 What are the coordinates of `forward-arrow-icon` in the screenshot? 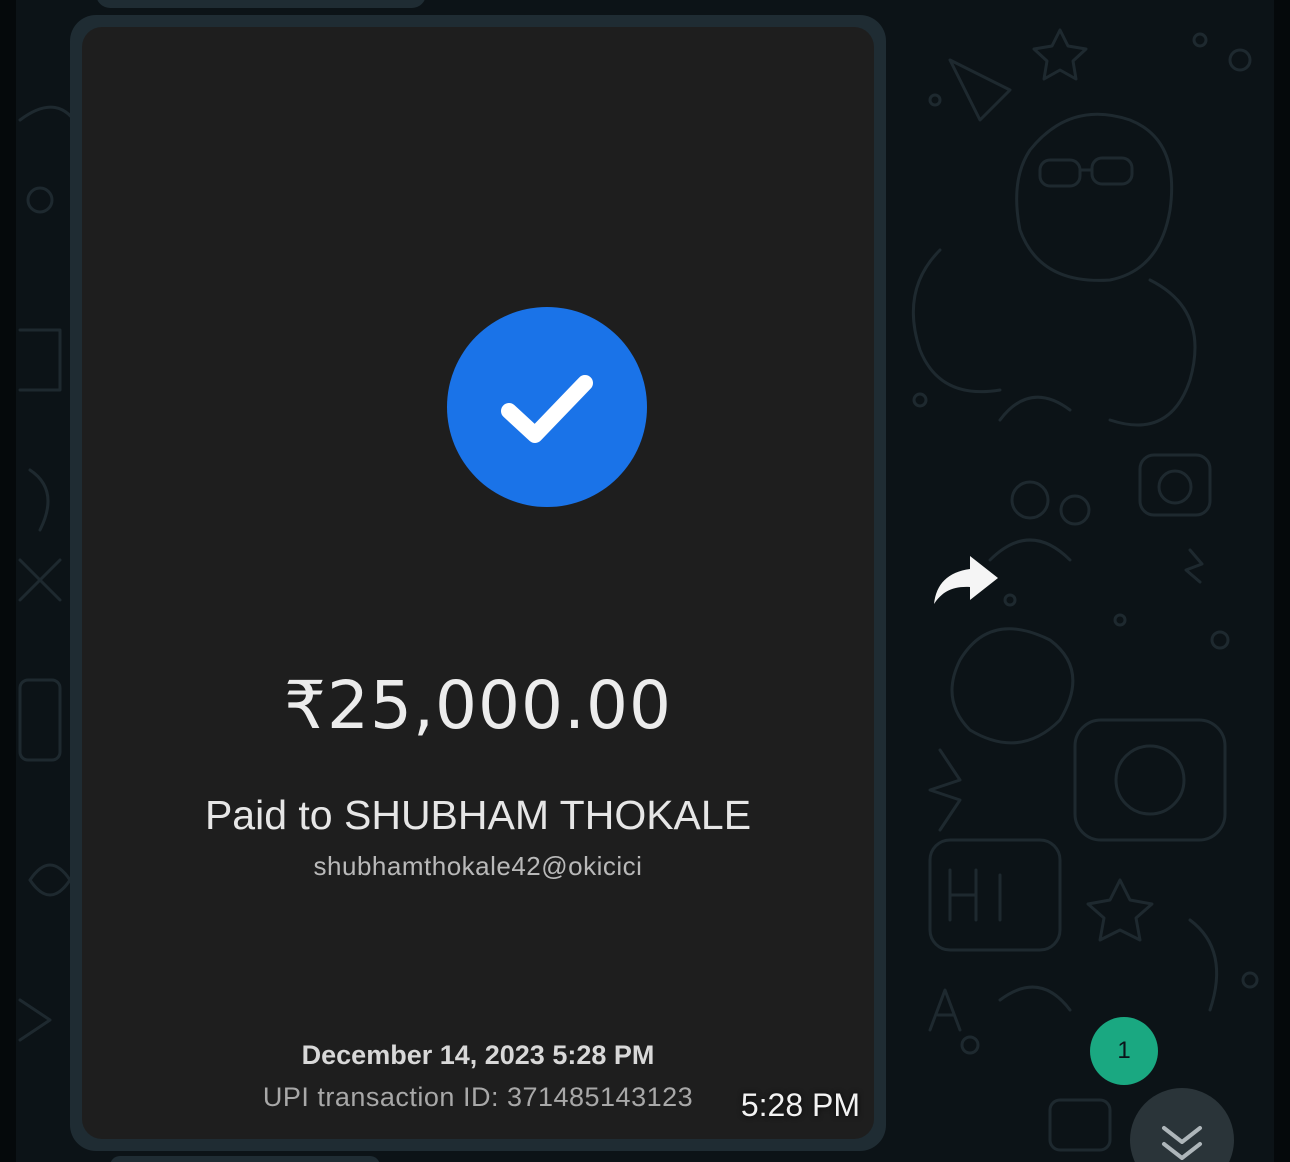 It's located at (966, 580).